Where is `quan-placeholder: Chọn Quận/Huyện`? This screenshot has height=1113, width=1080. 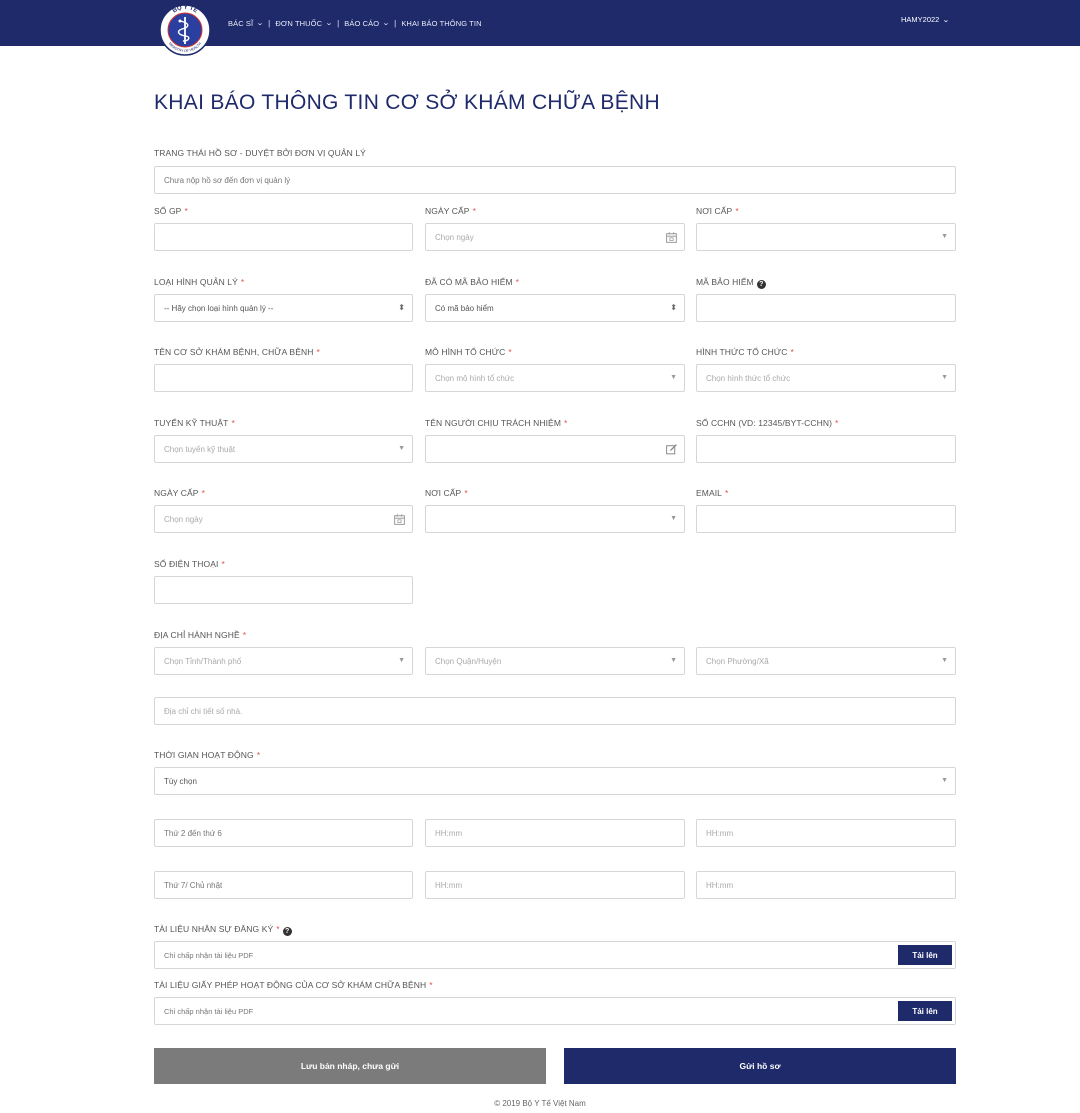
quan-placeholder: Chọn Quận/Huyện is located at coordinates (468, 661).